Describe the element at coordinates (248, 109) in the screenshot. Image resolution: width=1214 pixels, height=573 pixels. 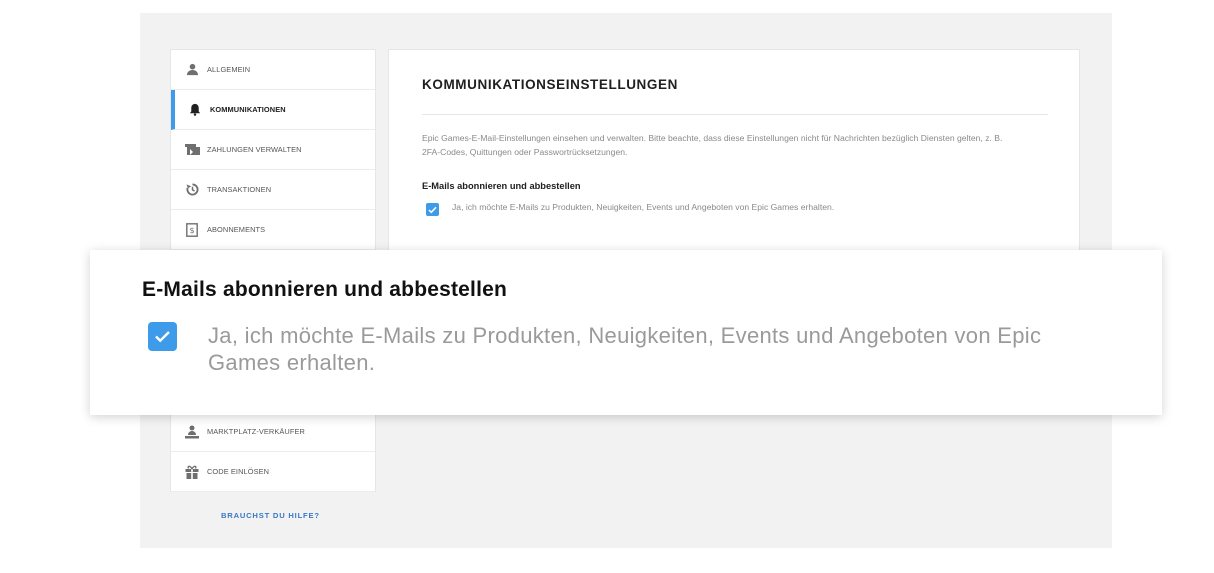
I see `sidebar-item-label: KOMMUNIKATIONEN` at that location.